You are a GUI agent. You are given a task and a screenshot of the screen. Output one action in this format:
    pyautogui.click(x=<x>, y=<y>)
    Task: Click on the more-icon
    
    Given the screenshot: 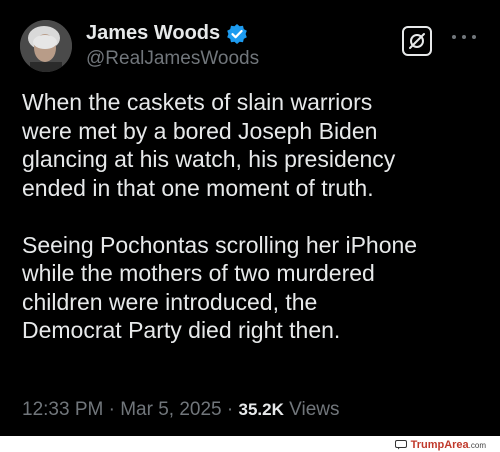 What is the action you would take?
    pyautogui.click(x=454, y=37)
    